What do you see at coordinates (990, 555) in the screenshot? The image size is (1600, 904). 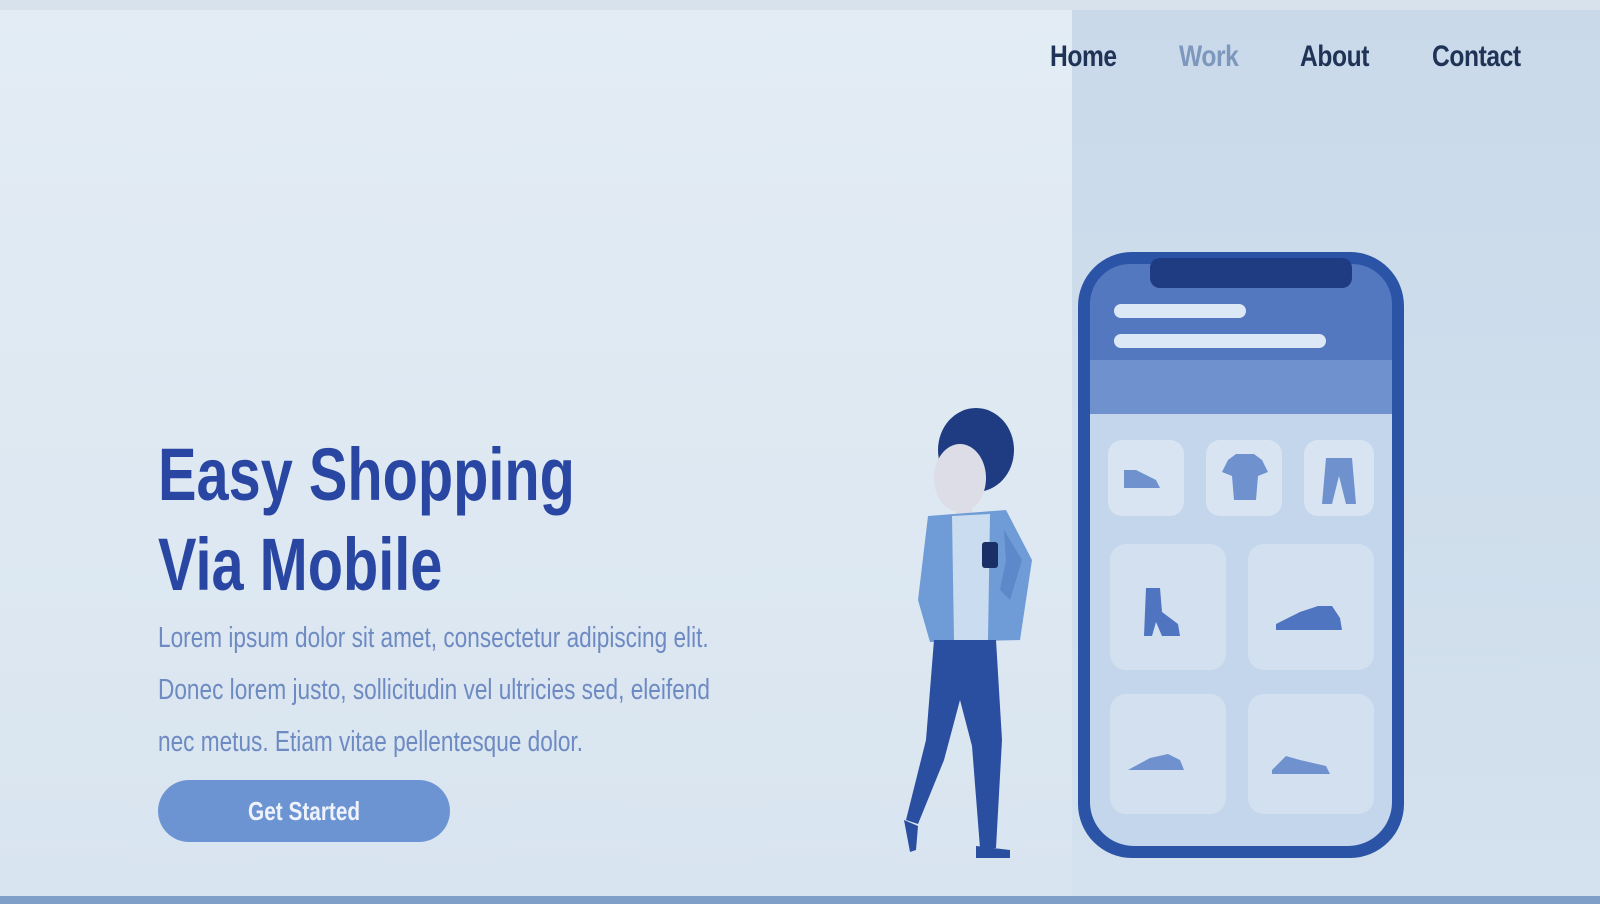 I see `woman-phone-icon` at bounding box center [990, 555].